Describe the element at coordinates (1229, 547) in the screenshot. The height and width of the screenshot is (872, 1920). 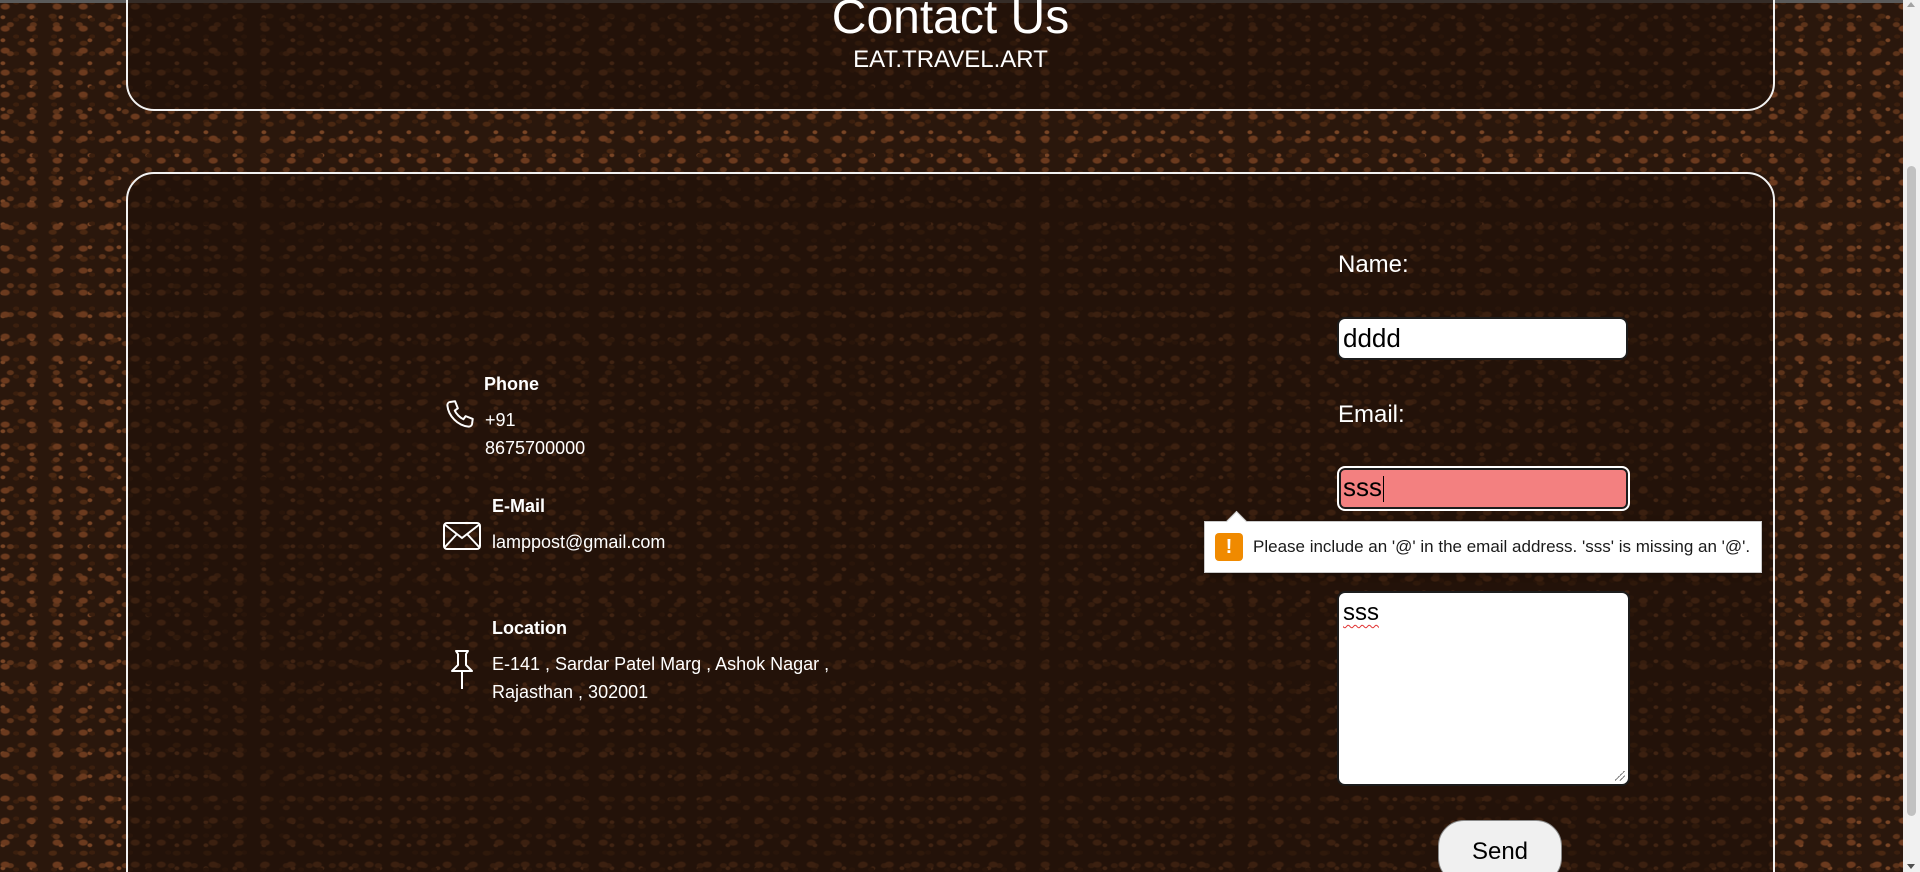
I see `warning-icon: !` at that location.